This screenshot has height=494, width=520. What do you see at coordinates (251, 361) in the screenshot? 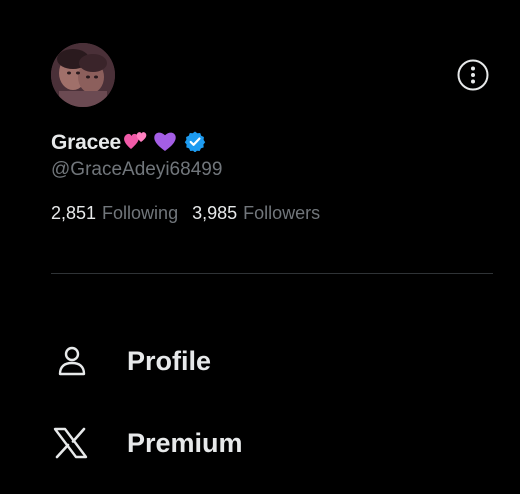
I see `menu-item-profile: Profile` at bounding box center [251, 361].